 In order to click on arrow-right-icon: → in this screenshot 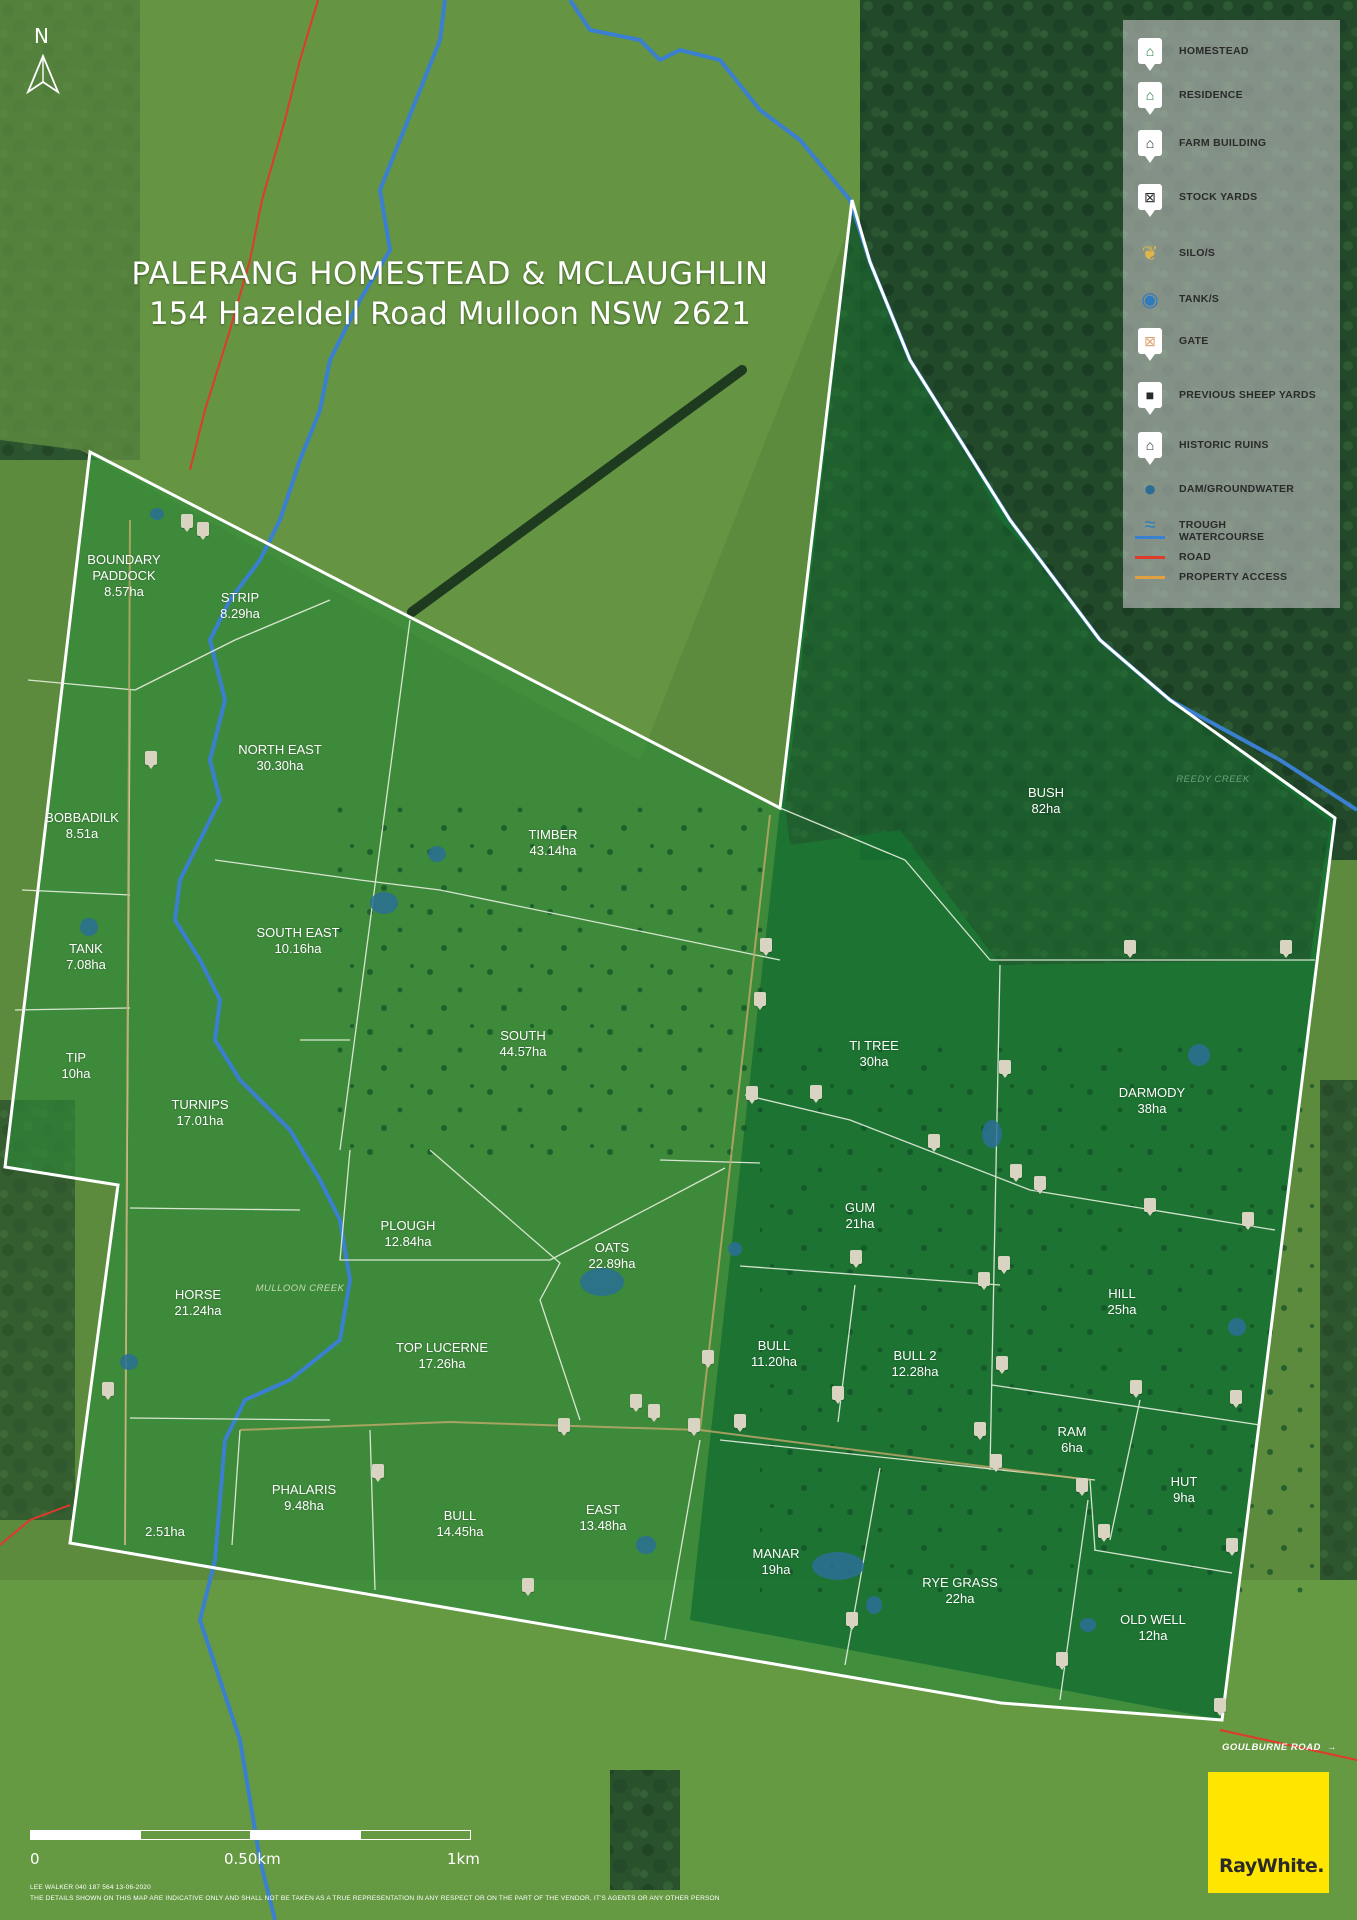, I will do `click(1331, 1747)`.